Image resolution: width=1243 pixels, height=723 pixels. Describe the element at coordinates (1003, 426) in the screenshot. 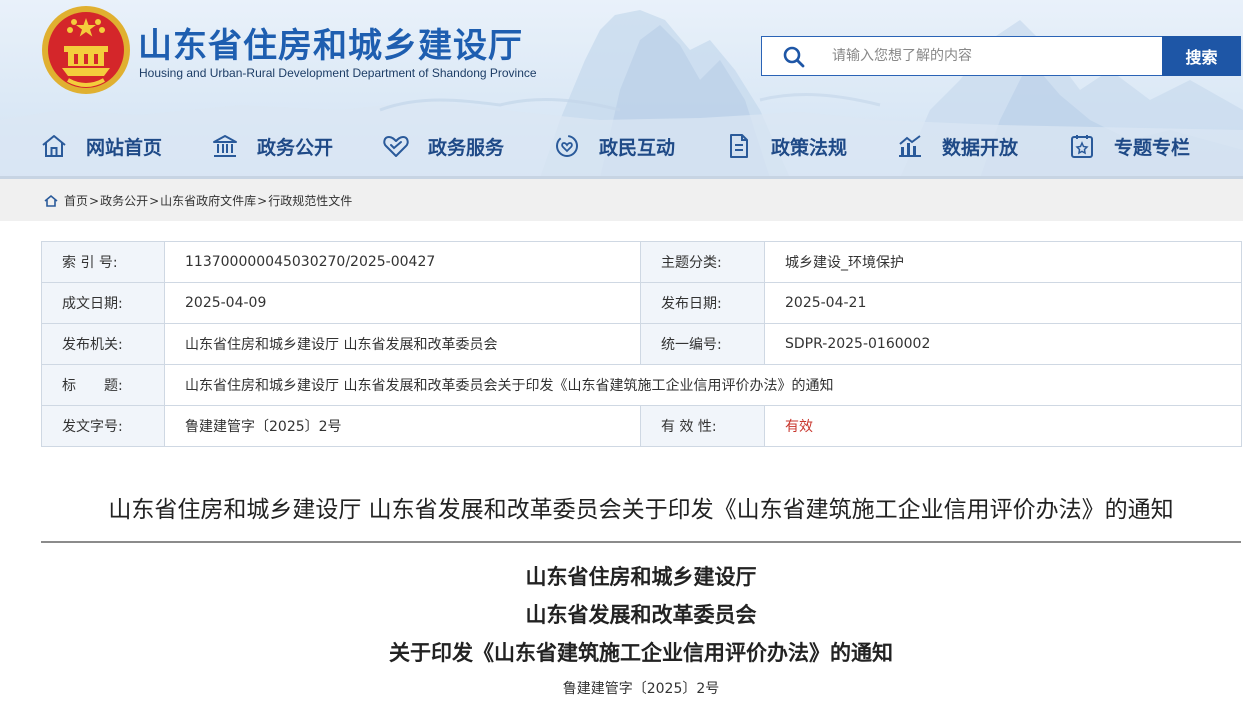

I see `validity-value: 有效` at that location.